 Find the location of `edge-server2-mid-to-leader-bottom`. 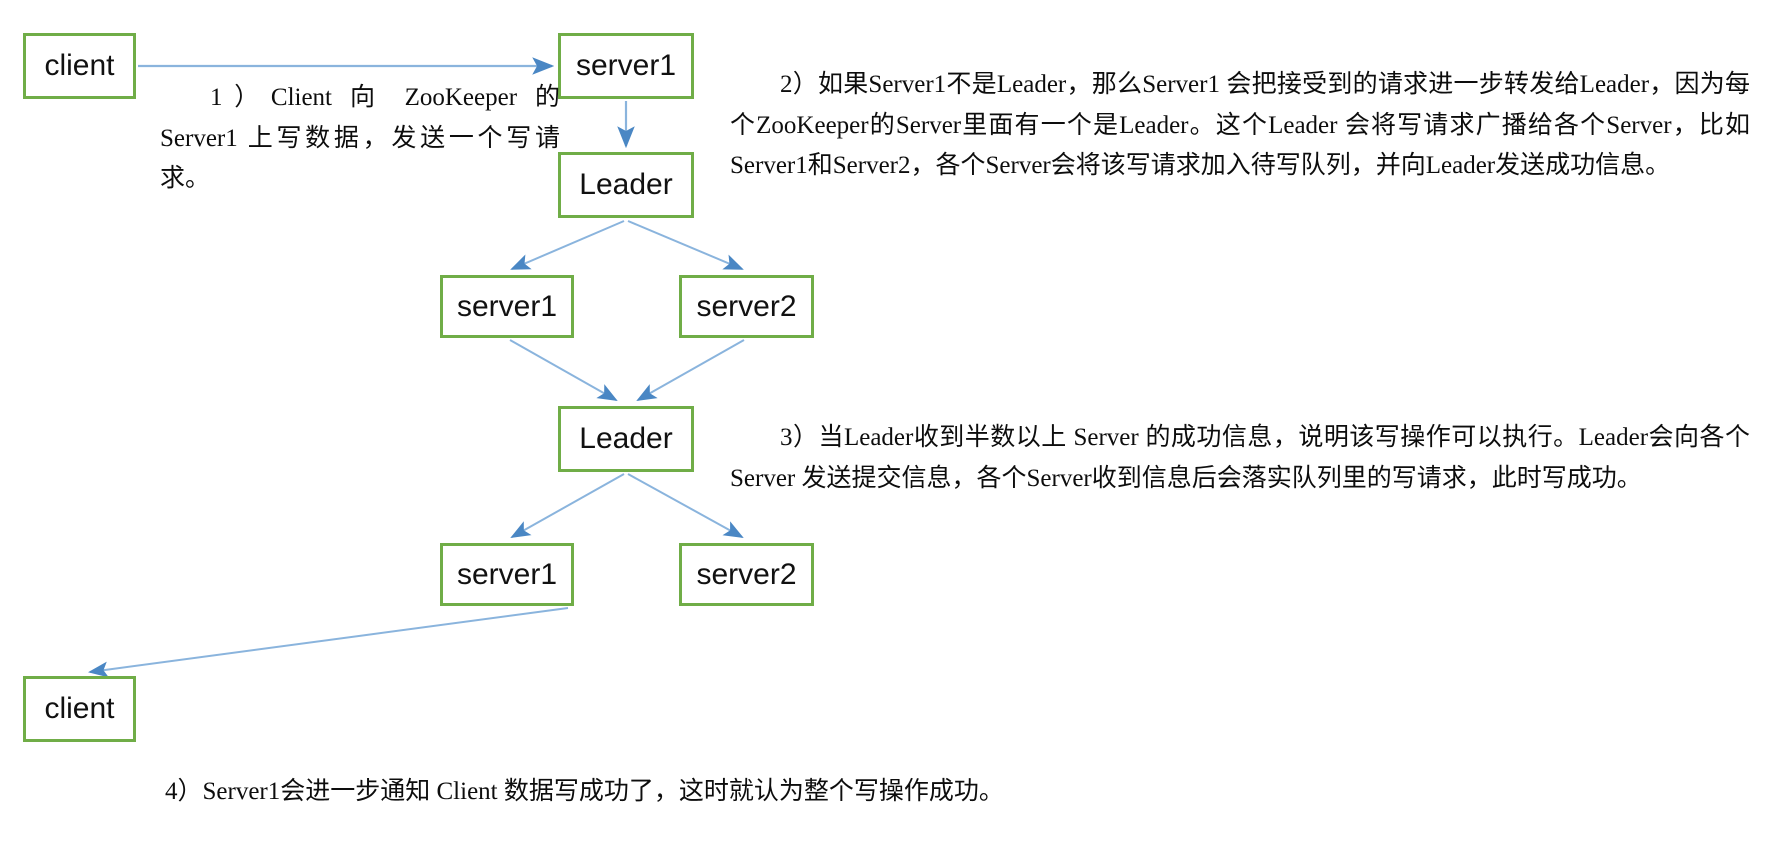

edge-server2-mid-to-leader-bottom is located at coordinates (690, 370).